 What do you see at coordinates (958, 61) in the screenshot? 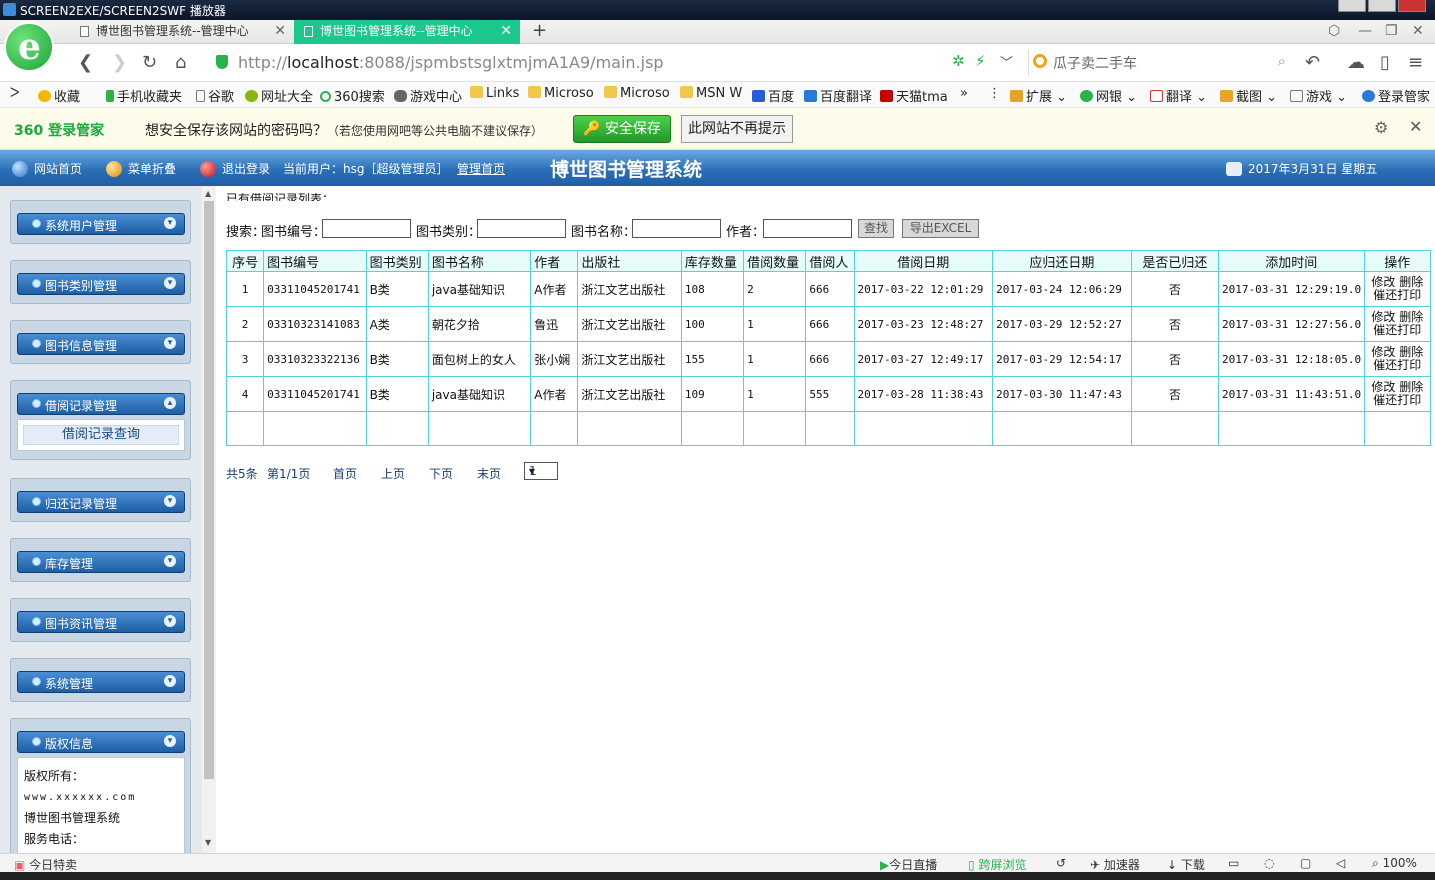
I see `accelerate-icon: ✲` at bounding box center [958, 61].